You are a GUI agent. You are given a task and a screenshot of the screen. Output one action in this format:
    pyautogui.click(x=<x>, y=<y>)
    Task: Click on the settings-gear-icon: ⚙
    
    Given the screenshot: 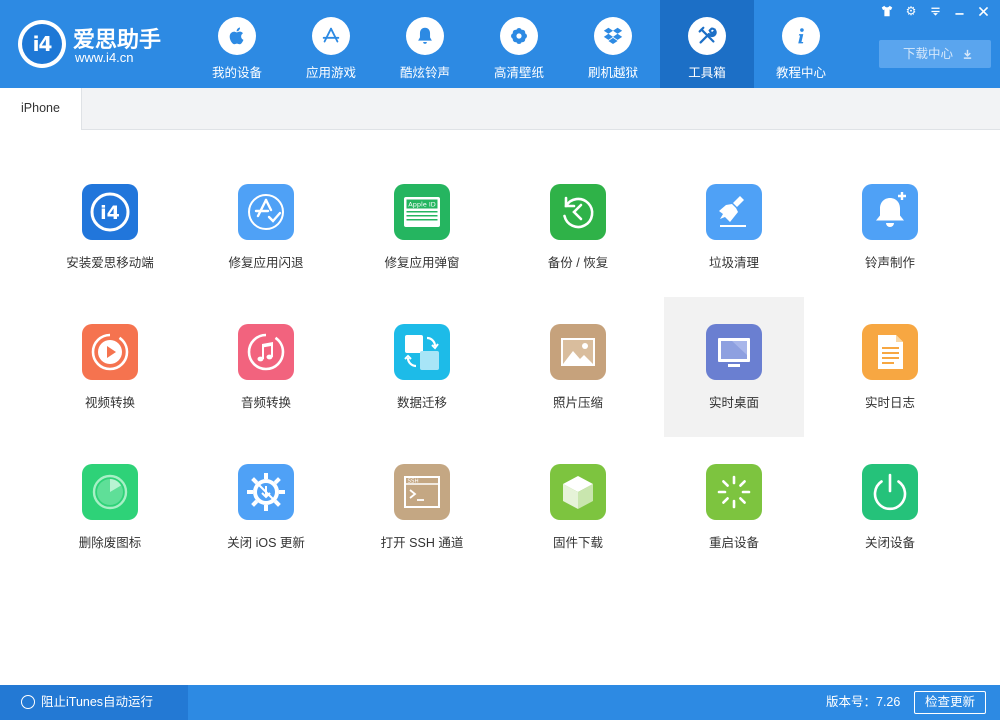 What is the action you would take?
    pyautogui.click(x=911, y=11)
    